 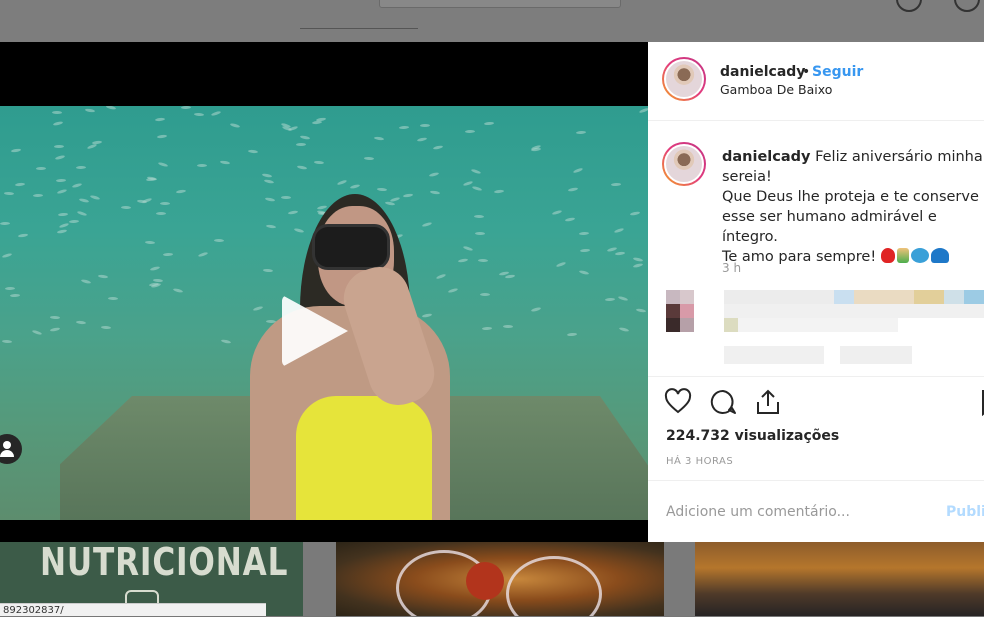 I want to click on grid-thumb-salad, so click(x=500, y=579).